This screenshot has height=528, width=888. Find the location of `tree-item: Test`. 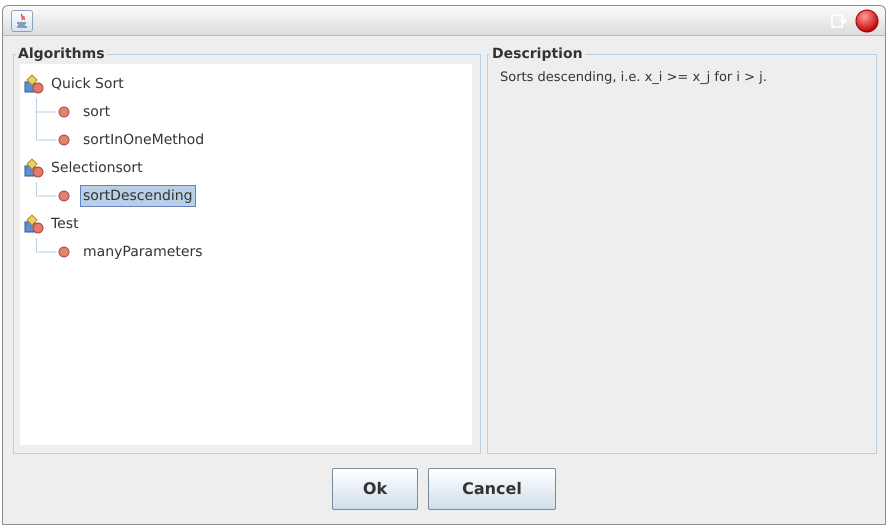

tree-item: Test is located at coordinates (65, 224).